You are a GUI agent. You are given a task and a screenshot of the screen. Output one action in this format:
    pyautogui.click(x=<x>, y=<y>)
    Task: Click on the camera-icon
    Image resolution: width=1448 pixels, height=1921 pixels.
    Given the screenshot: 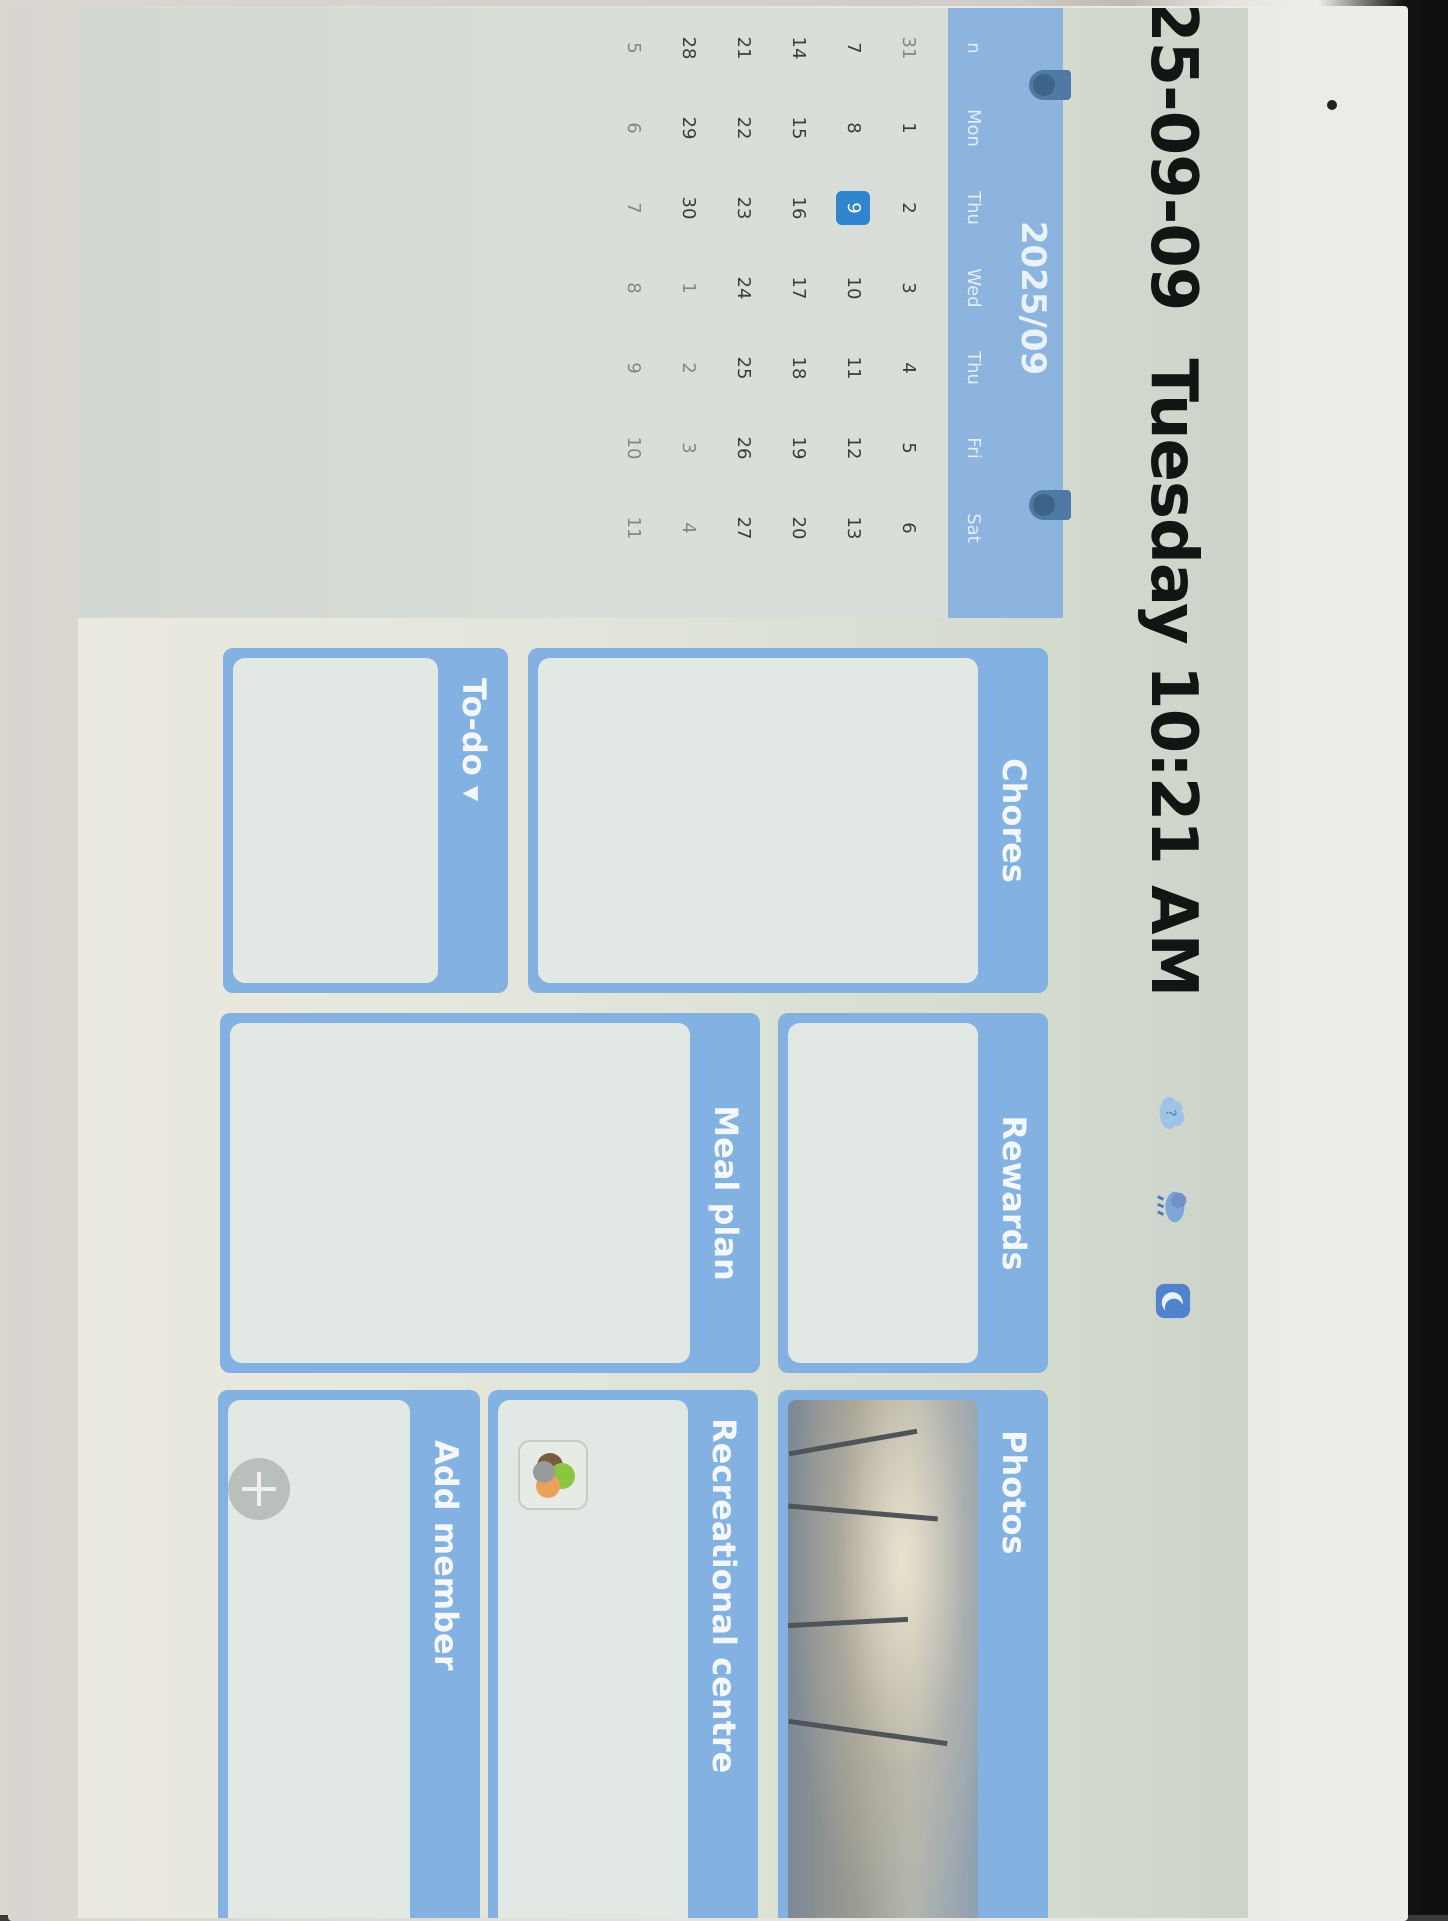 What is the action you would take?
    pyautogui.click(x=1332, y=105)
    